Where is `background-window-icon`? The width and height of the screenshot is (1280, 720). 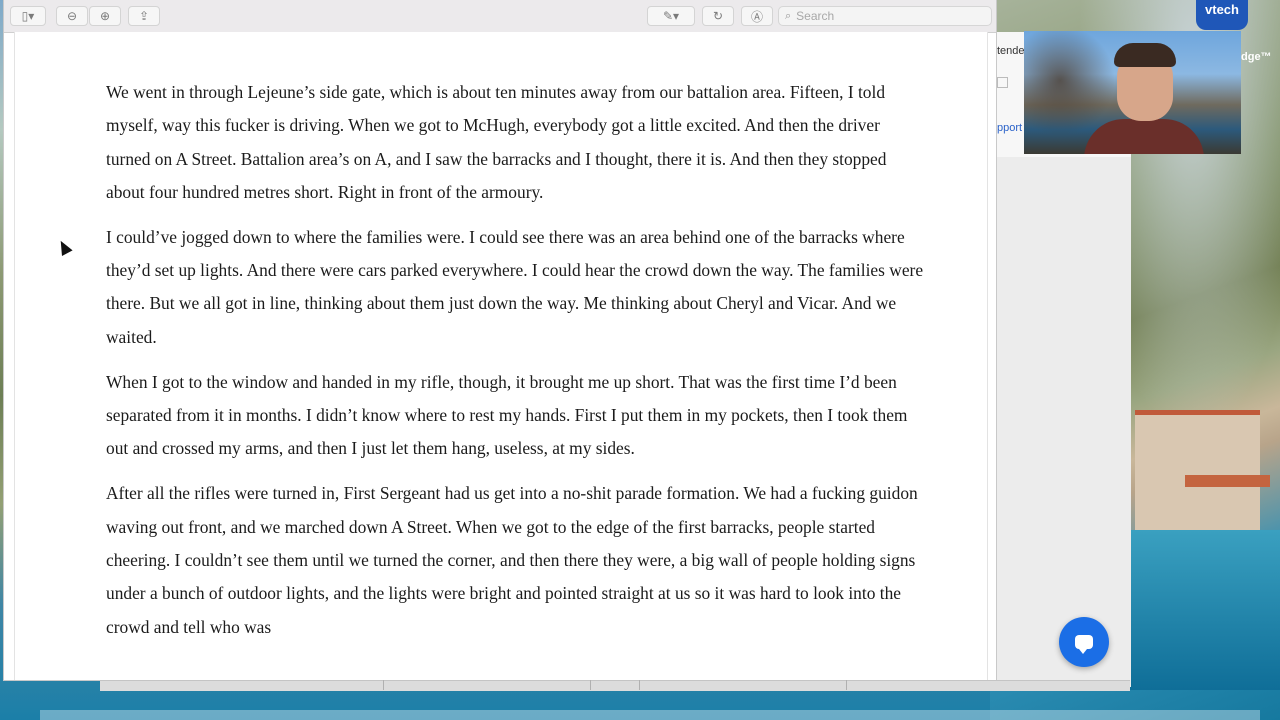
background-window-icon is located at coordinates (1002, 82).